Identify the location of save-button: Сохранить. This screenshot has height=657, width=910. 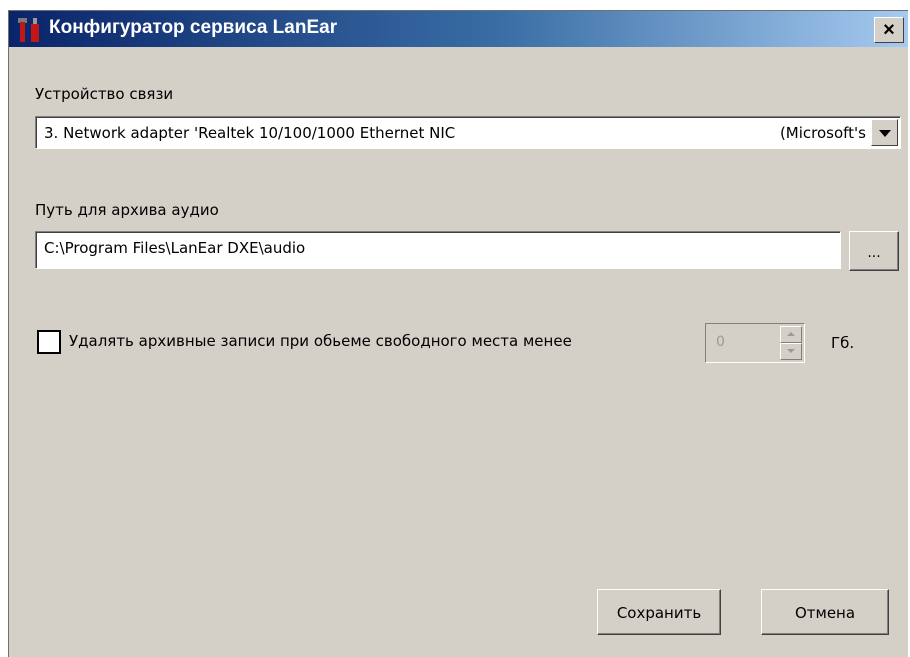
(659, 612).